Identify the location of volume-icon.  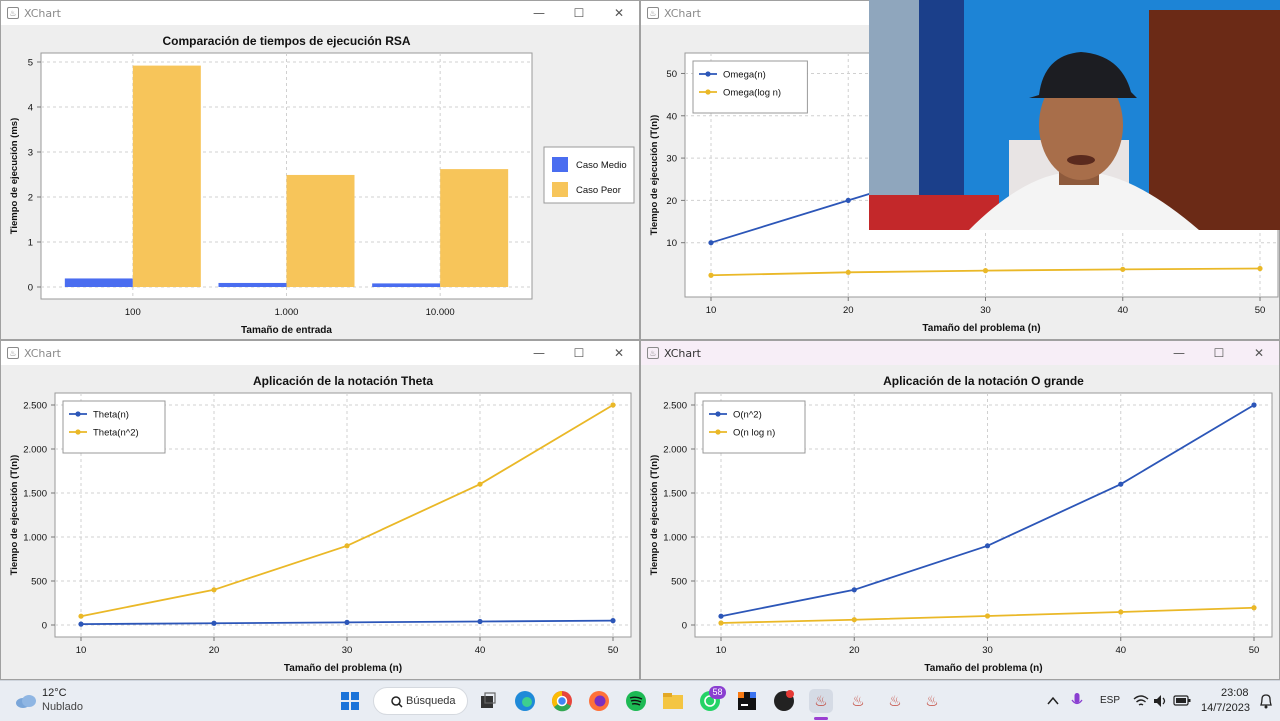
(1161, 701).